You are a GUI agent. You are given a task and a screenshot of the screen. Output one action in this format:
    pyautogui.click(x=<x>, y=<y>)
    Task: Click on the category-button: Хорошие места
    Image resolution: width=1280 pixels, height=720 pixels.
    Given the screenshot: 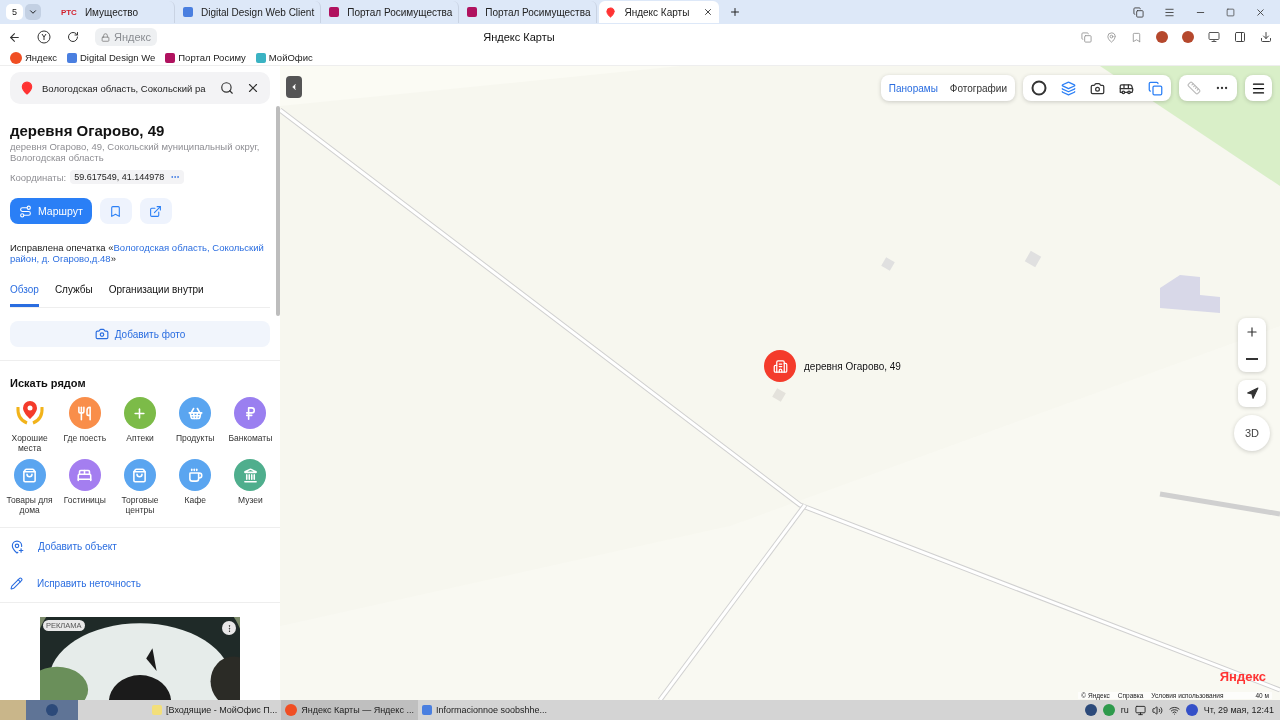 What is the action you would take?
    pyautogui.click(x=30, y=425)
    